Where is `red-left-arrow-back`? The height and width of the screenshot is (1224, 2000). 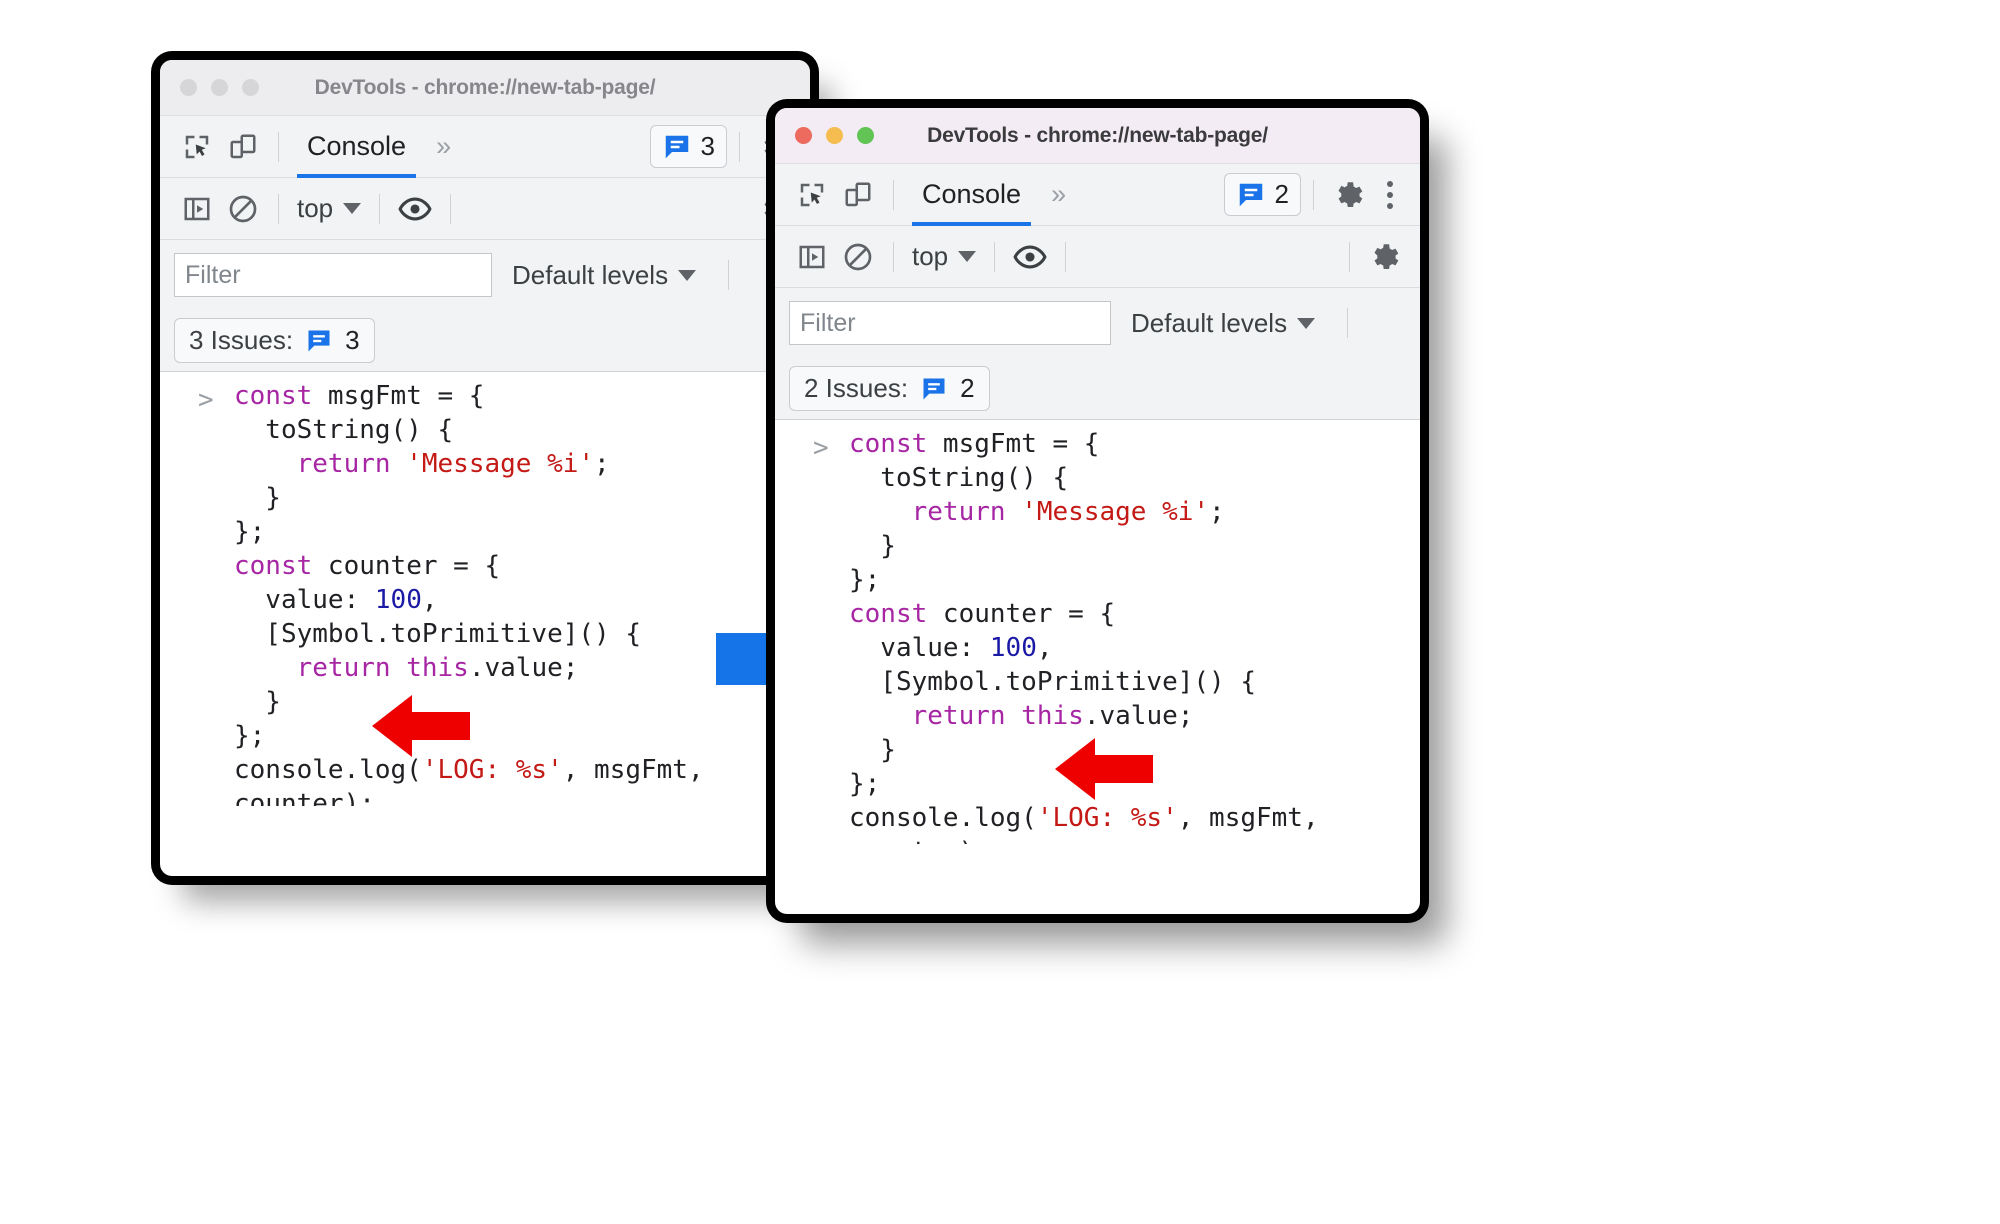
red-left-arrow-back is located at coordinates (421, 726).